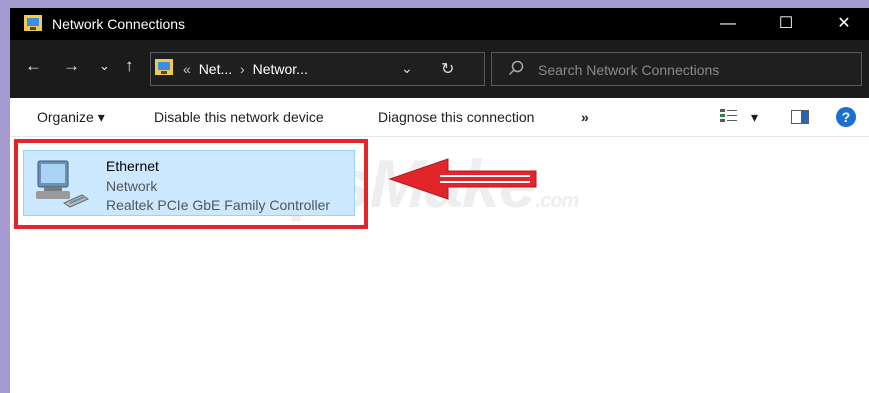 The image size is (869, 393). What do you see at coordinates (456, 117) in the screenshot?
I see `diagnose-connection-button: Diagnose this connection` at bounding box center [456, 117].